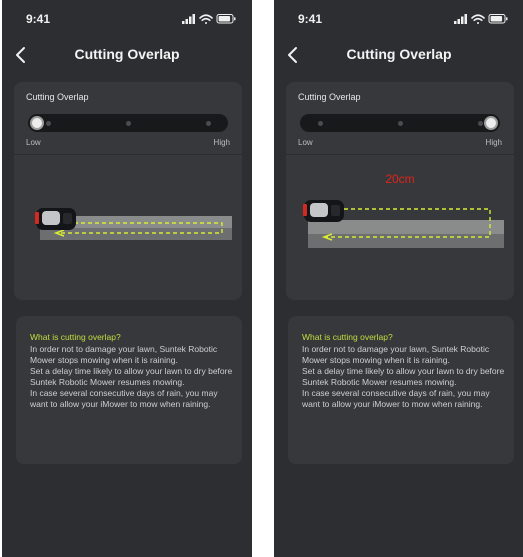  Describe the element at coordinates (400, 179) in the screenshot. I see `overlap-distance-value: 20cm` at that location.